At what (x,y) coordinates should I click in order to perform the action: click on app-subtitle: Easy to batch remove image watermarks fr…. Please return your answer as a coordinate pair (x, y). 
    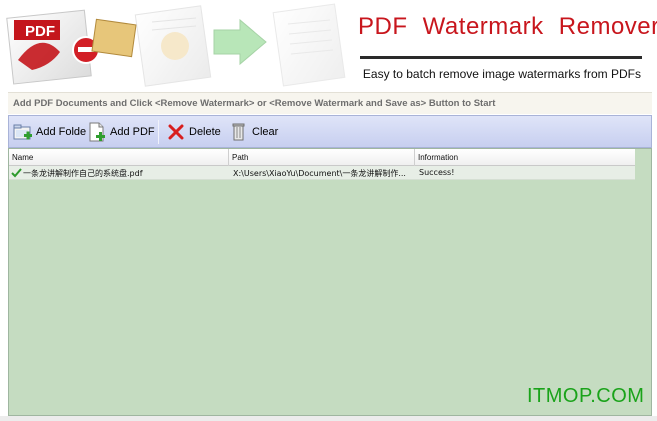
    Looking at the image, I should click on (501, 74).